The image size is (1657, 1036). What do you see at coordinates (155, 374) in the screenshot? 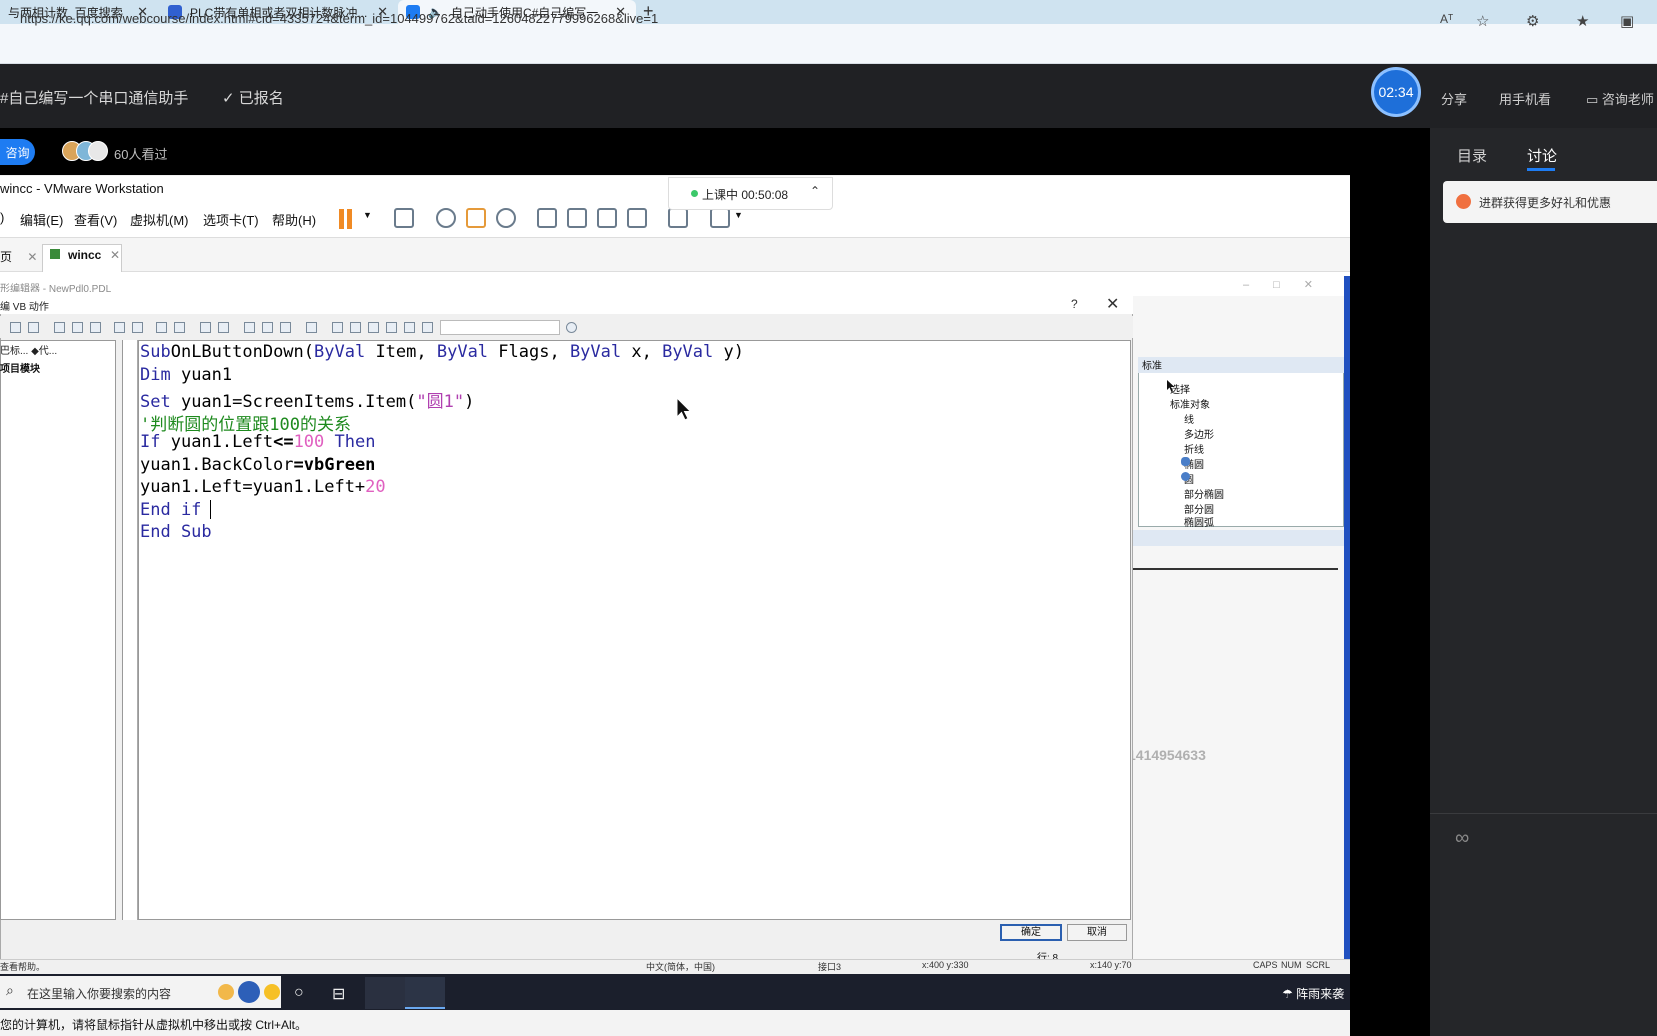
I see `code-token: Dim` at bounding box center [155, 374].